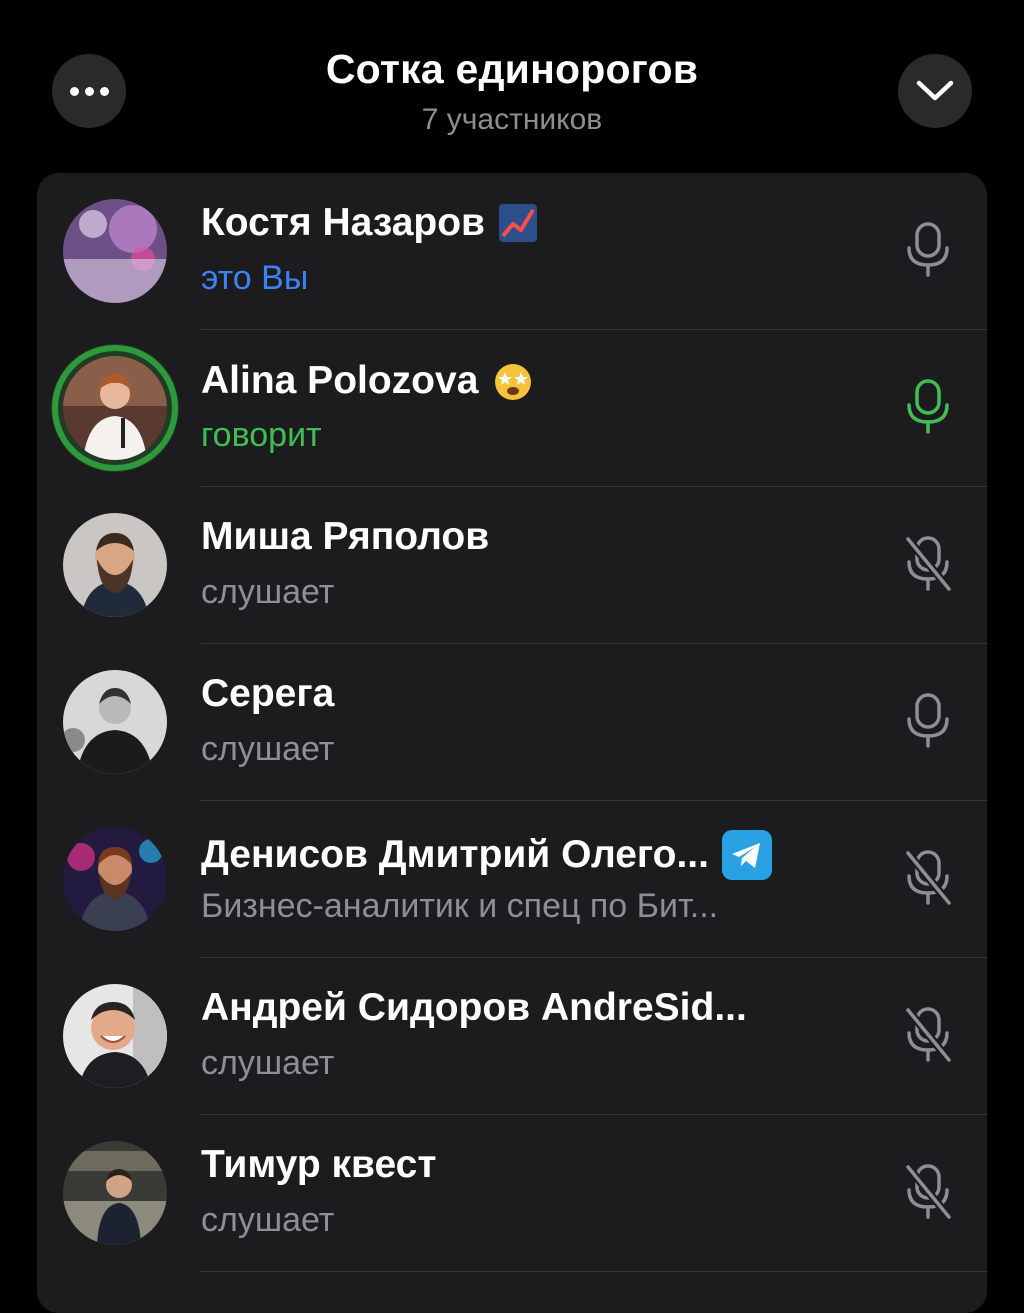 The width and height of the screenshot is (1024, 1313). Describe the element at coordinates (512, 1036) in the screenshot. I see `participant-row: Андрей Сидоров AndreSid... слушает` at that location.